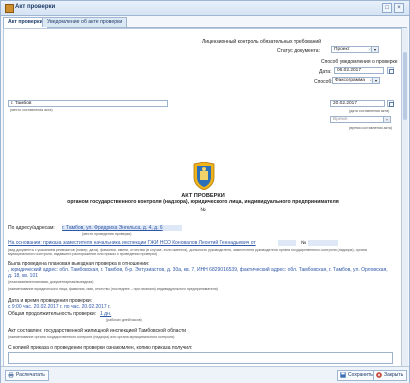  I want to click on act-date-caption: (дата составления акта), so click(369, 111).